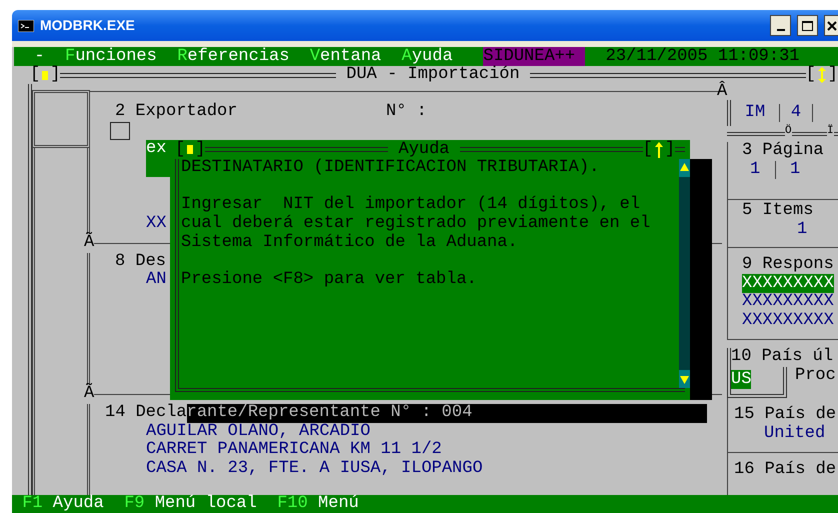  I want to click on address-line: CARRET PANAMERICANA KM 11 1/2, so click(294, 450).